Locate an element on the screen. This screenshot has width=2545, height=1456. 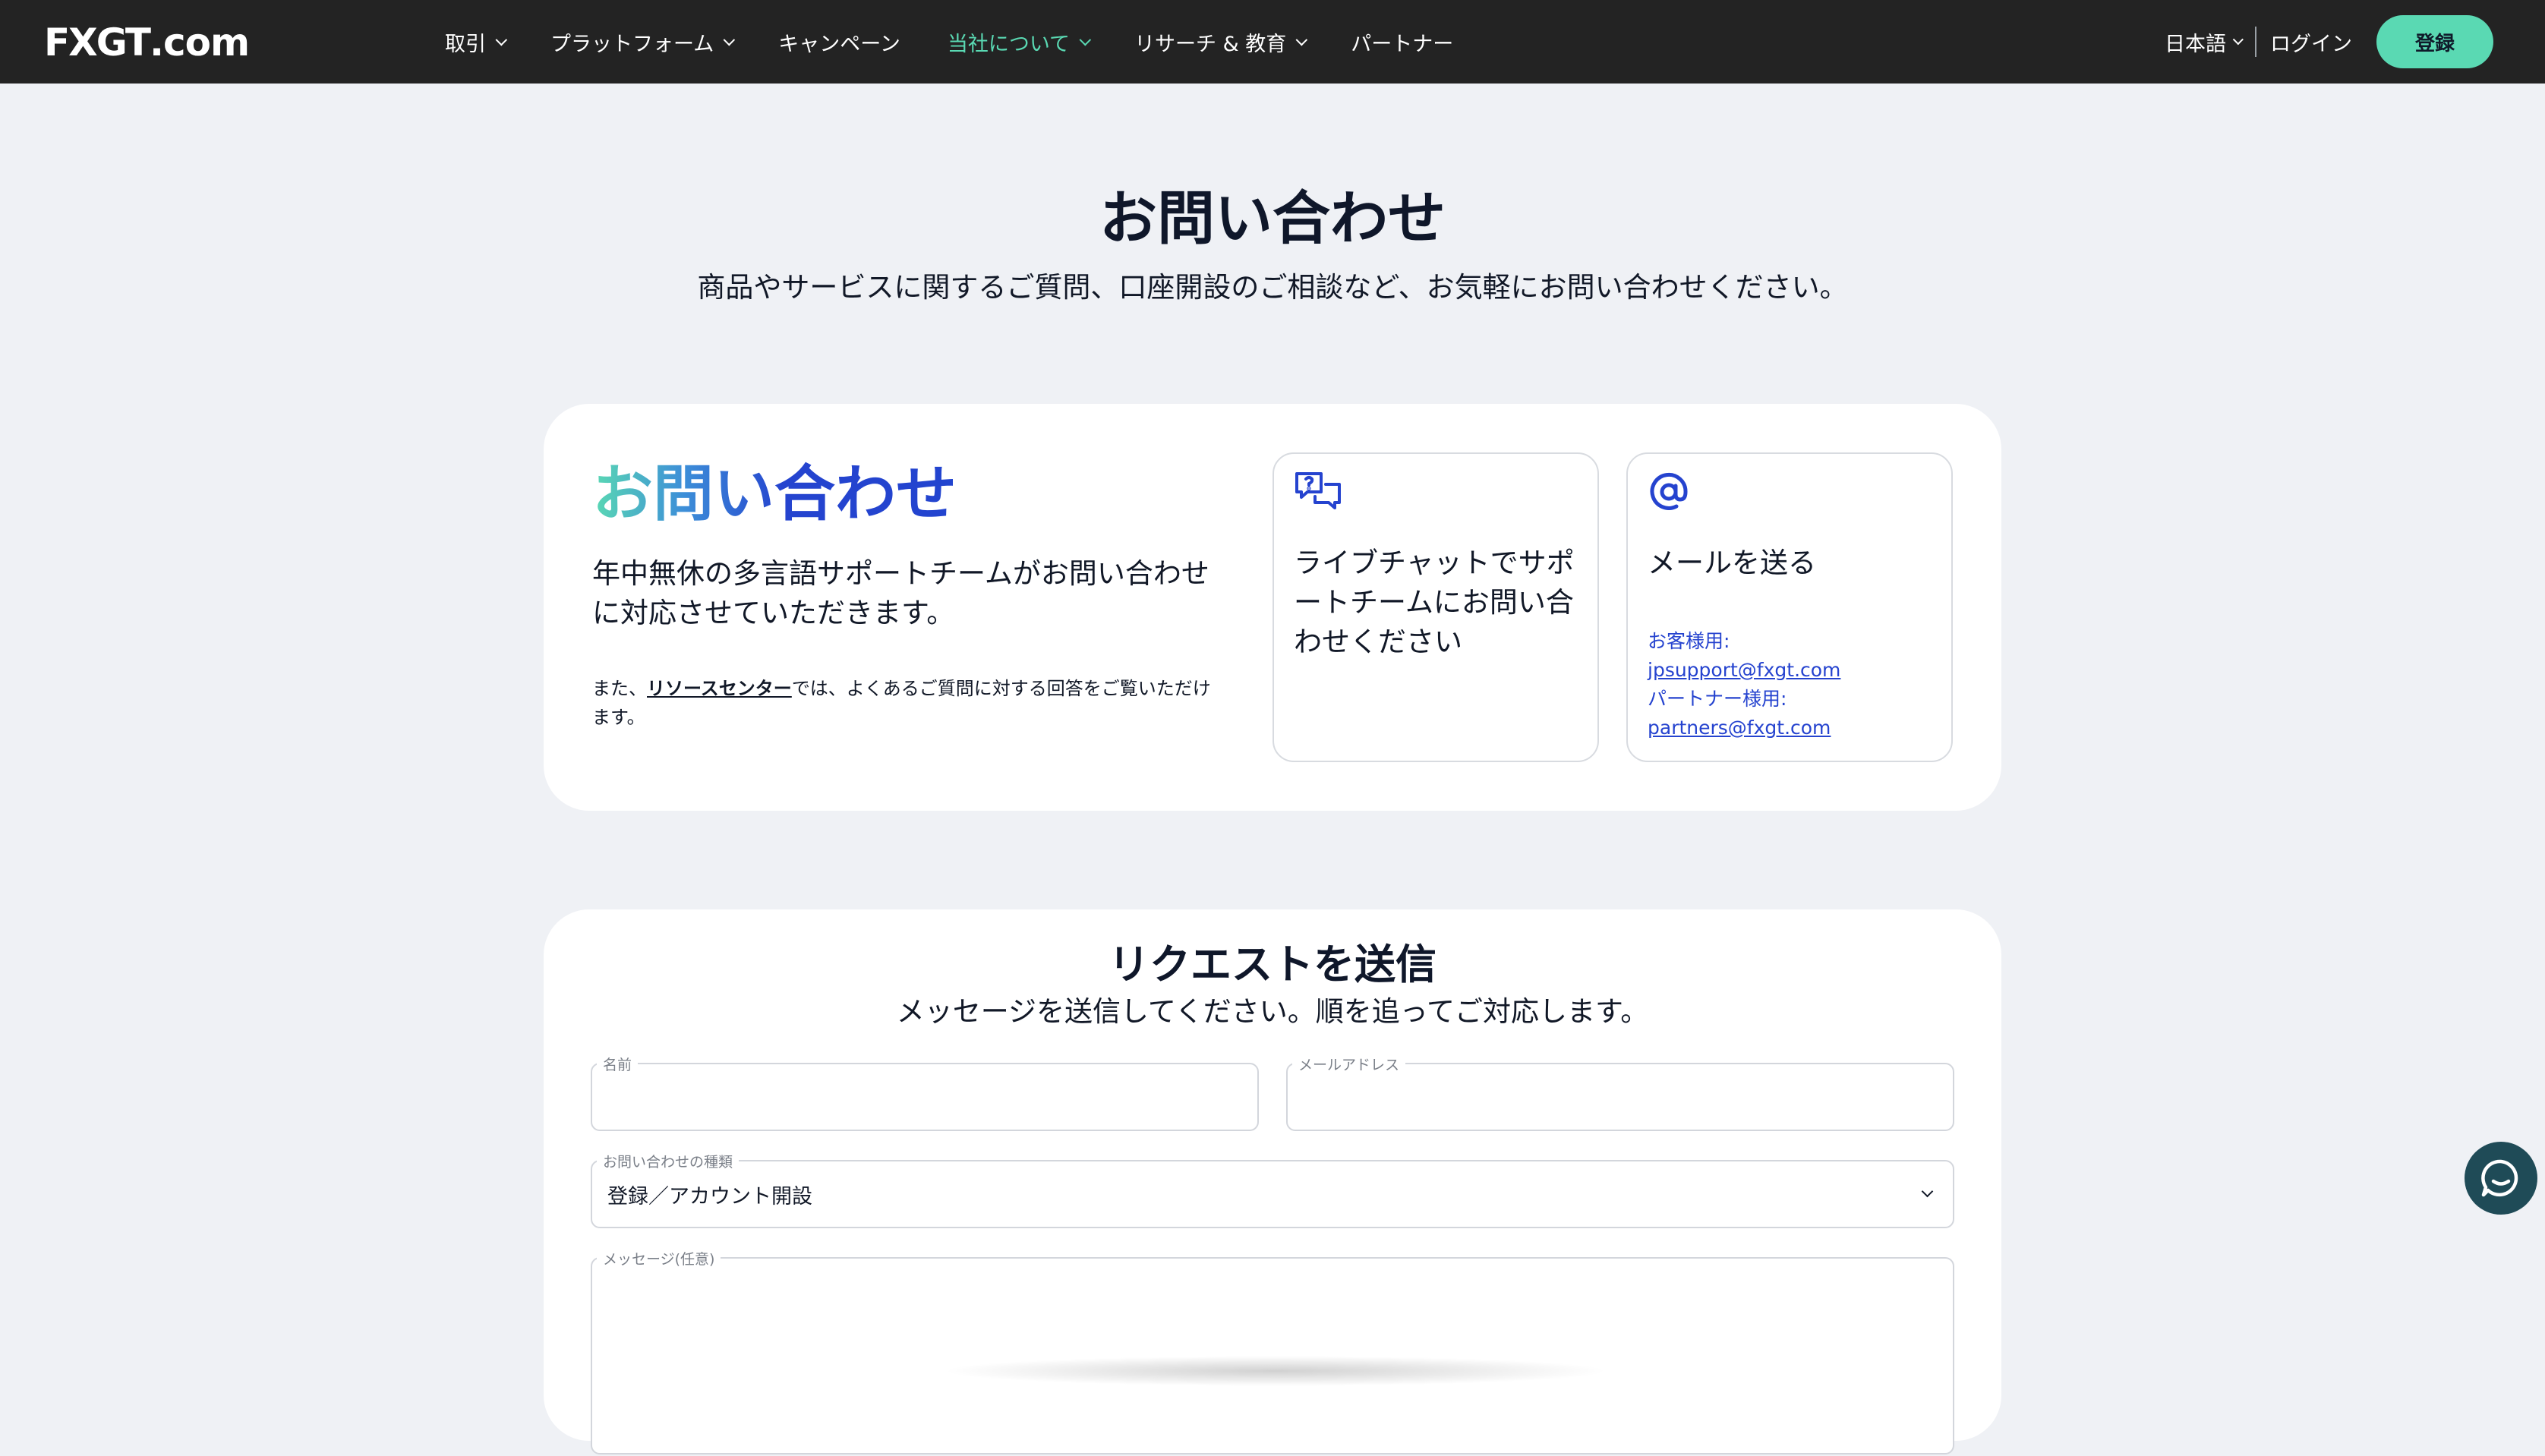
inquiry-type-select: お問い合わせの種類 登録／アカウント開設 is located at coordinates (1272, 1189).